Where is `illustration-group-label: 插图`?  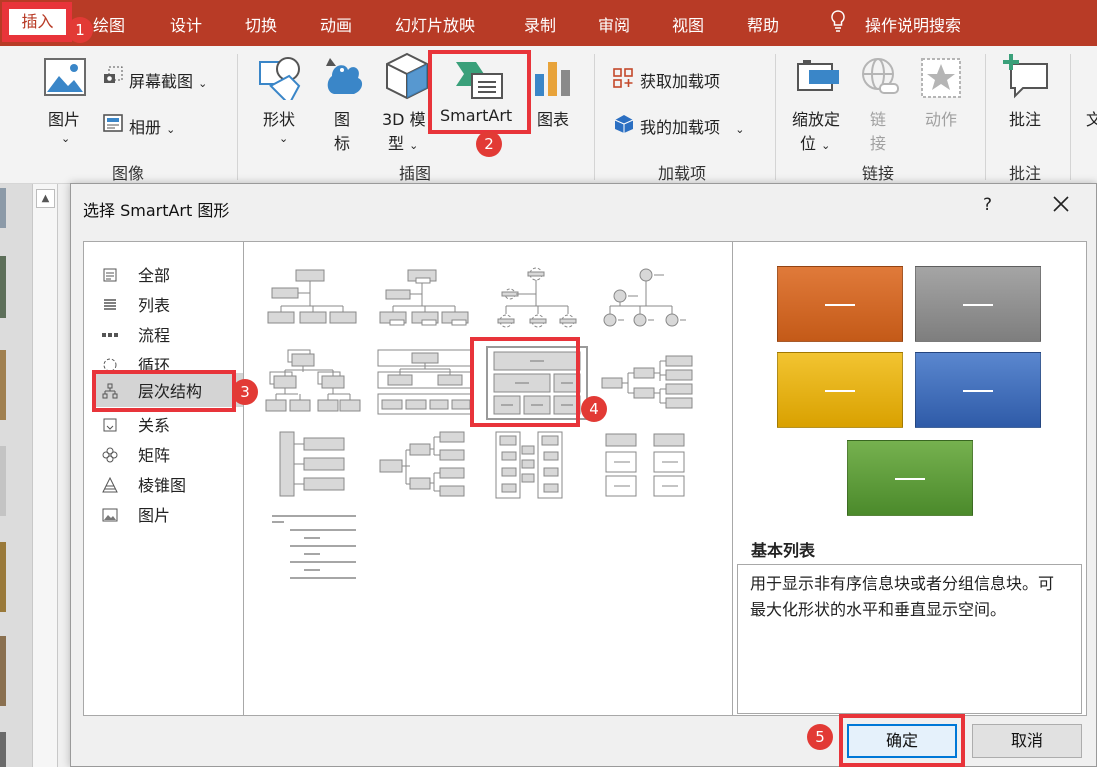 illustration-group-label: 插图 is located at coordinates (415, 173).